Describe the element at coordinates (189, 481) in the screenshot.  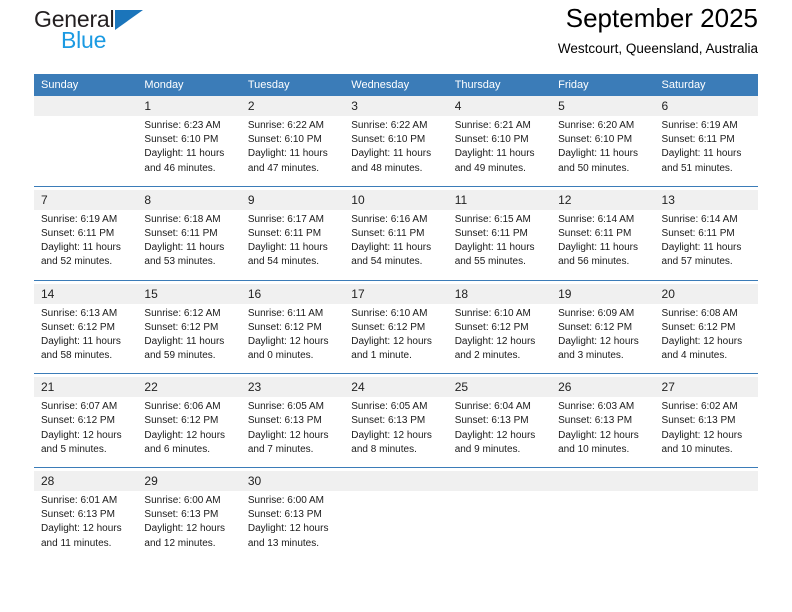
I see `day-number: 29` at that location.